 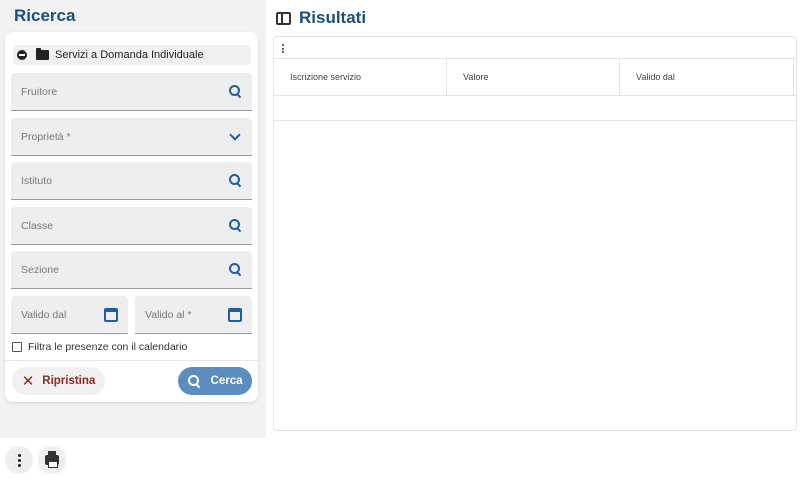 What do you see at coordinates (333, 17) in the screenshot?
I see `results-title: Risultati` at bounding box center [333, 17].